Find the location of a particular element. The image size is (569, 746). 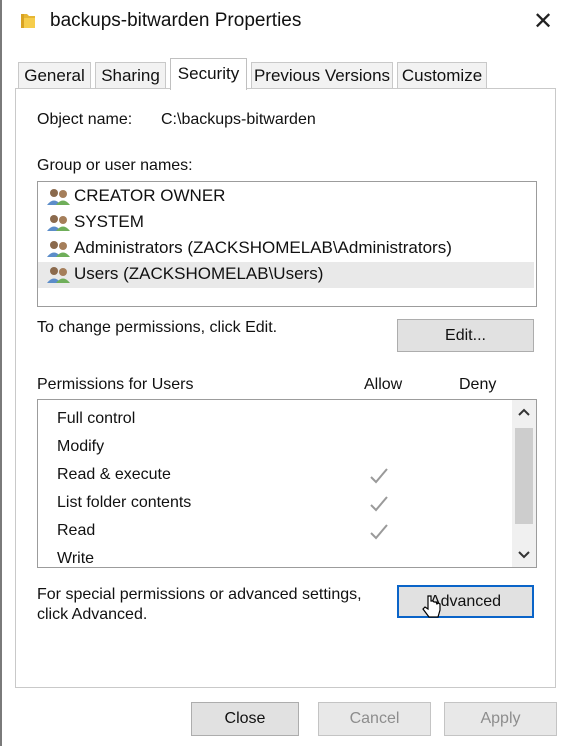

chevron-down-icon is located at coordinates (524, 555).